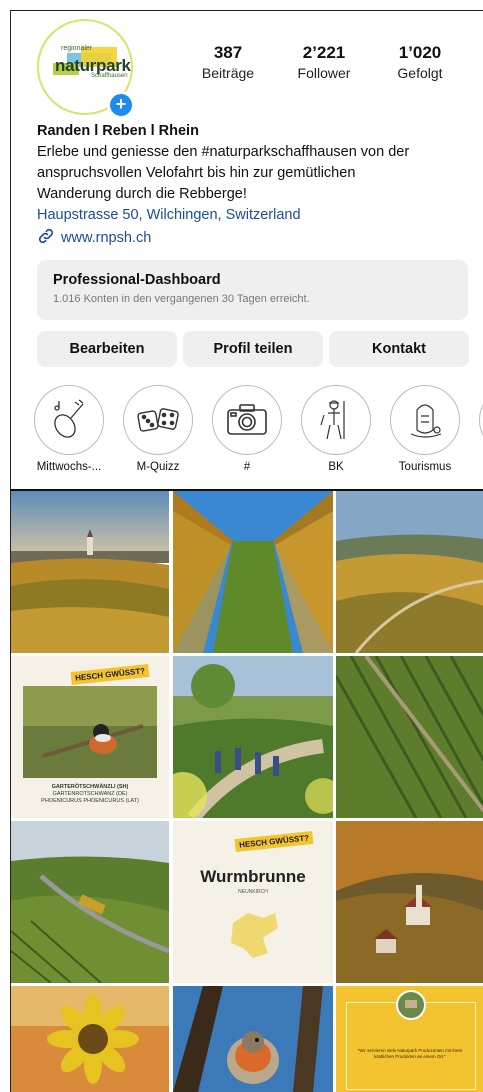 Image resolution: width=483 pixels, height=1092 pixels. I want to click on post-wurmbrunne: HESCH GWÜSST? Wurmbrunne NEUNKIRCH, so click(253, 902).